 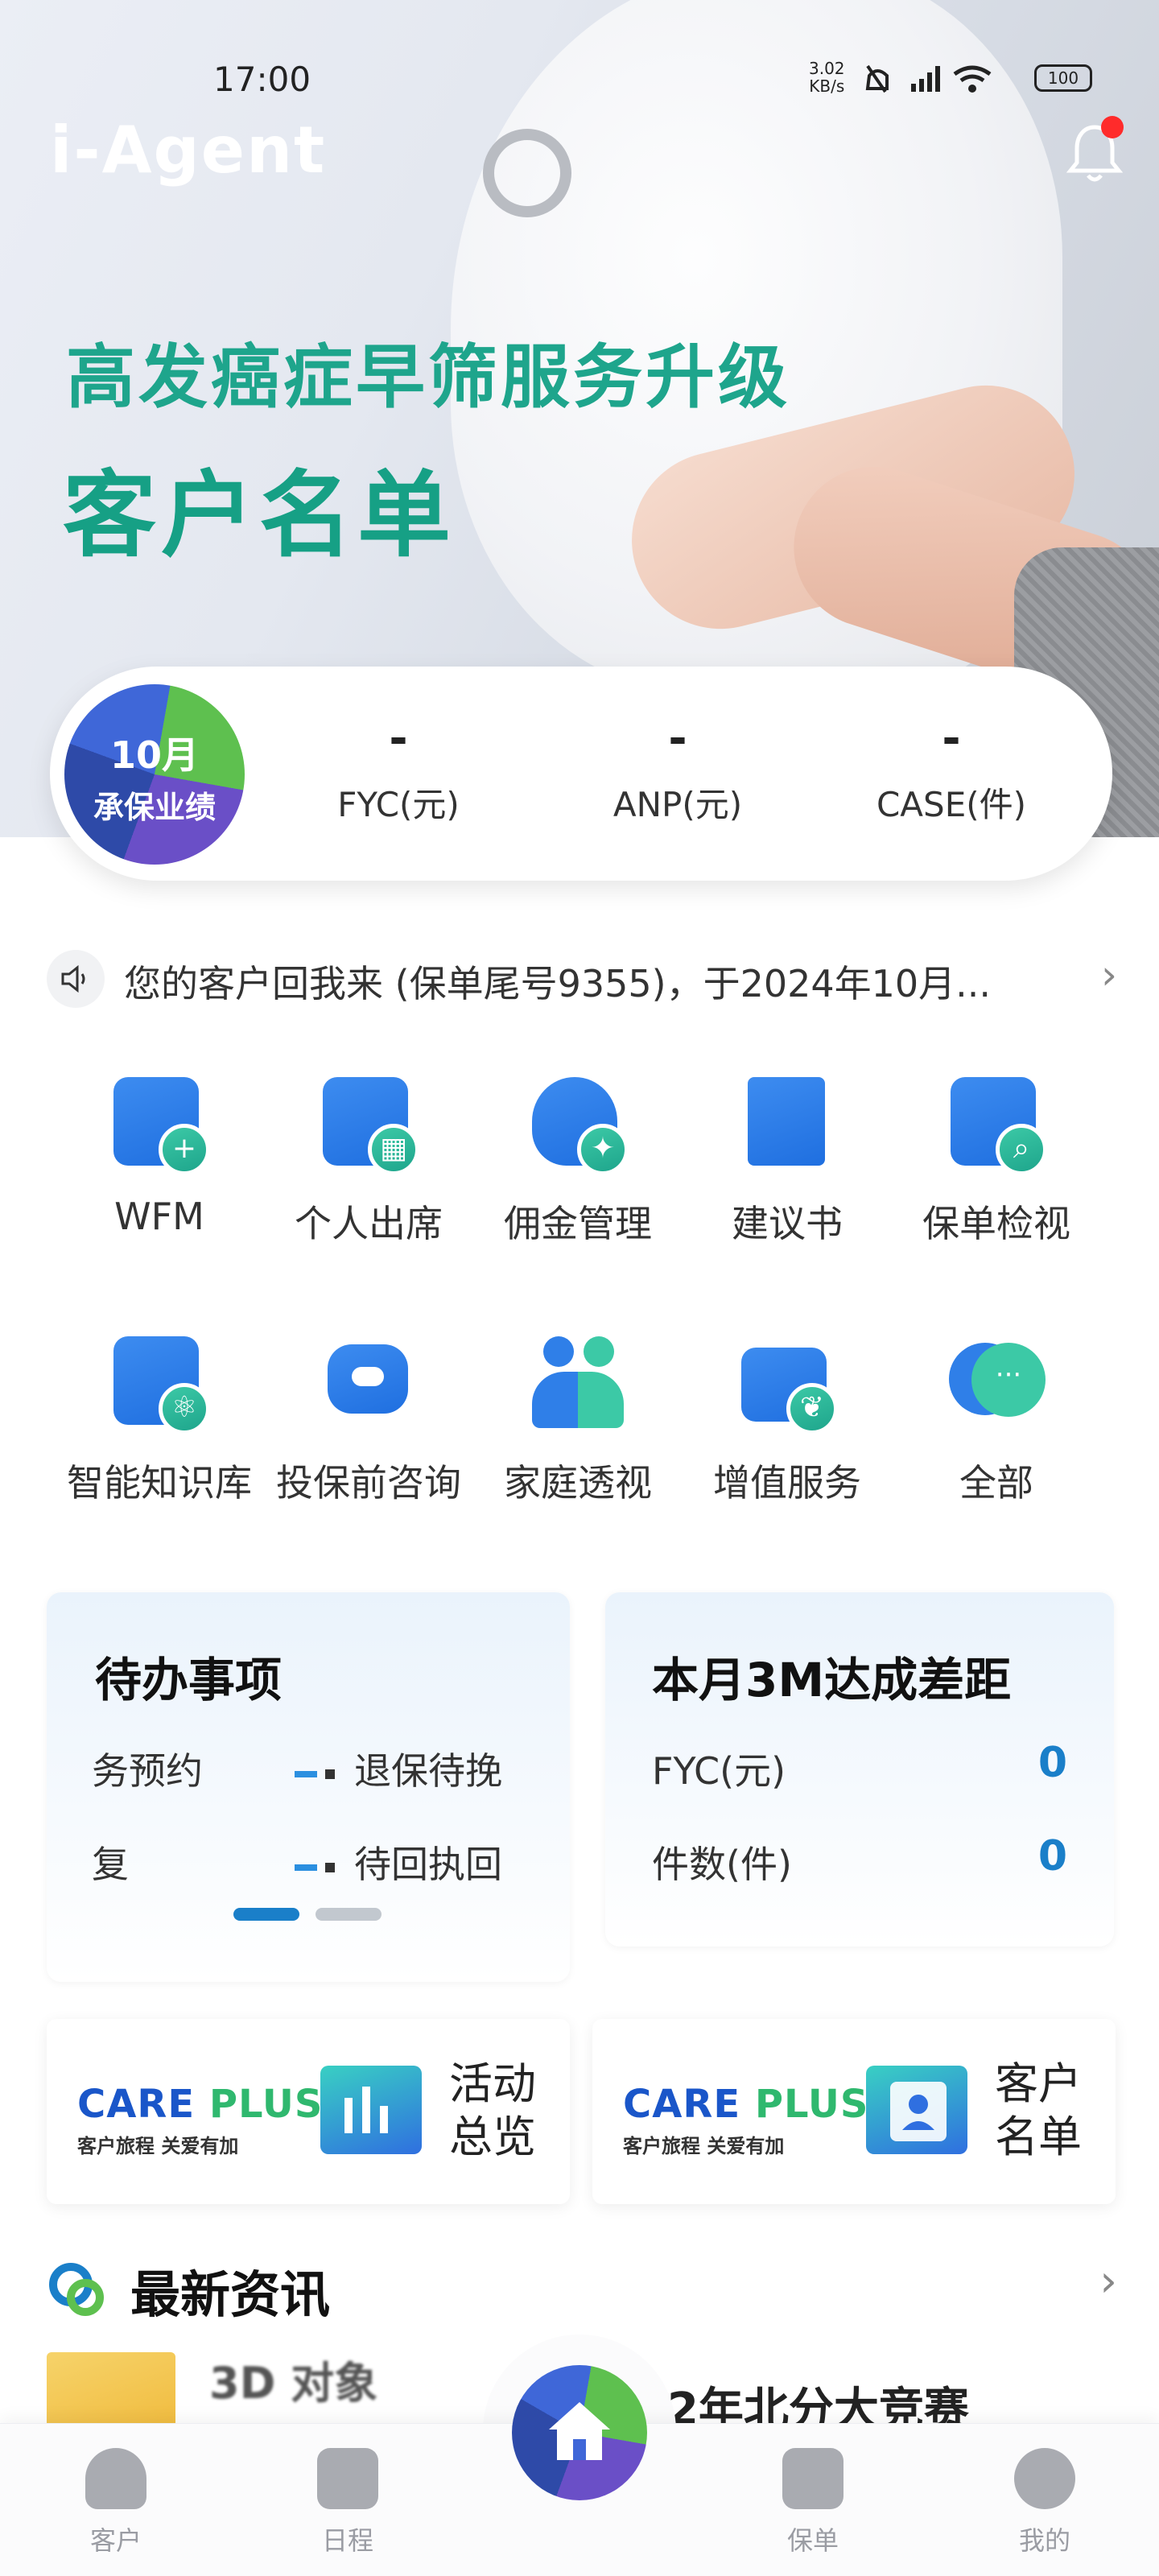 I want to click on home-button, so click(x=579, y=2432).